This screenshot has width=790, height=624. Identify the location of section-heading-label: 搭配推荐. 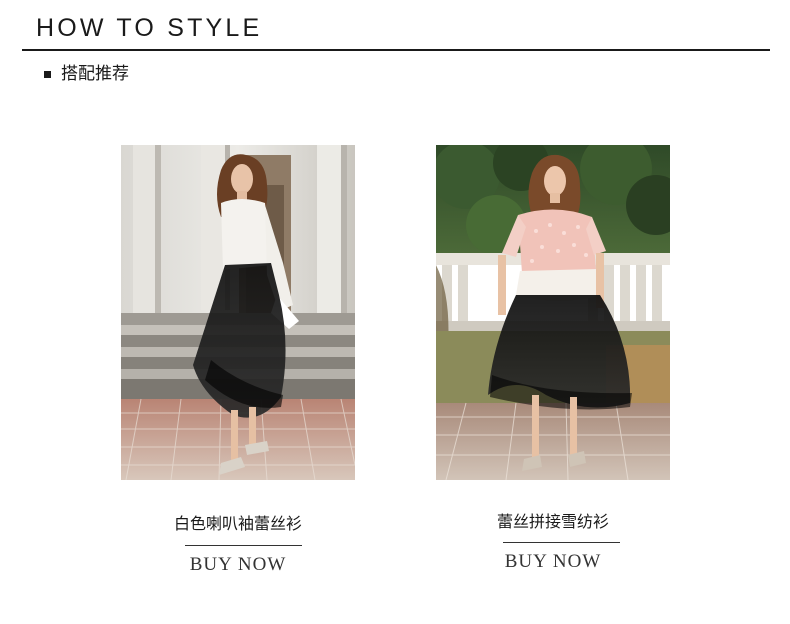
(95, 74).